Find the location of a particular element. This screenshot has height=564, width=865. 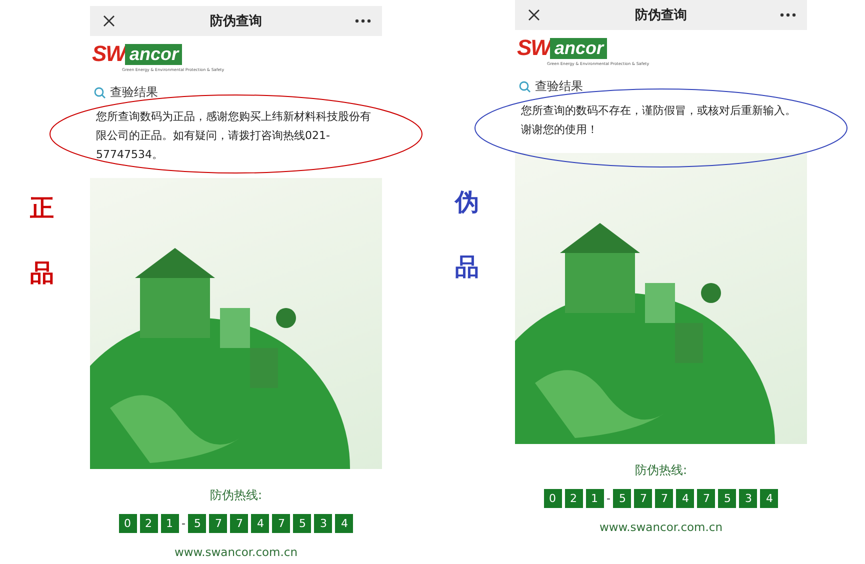

annotation-label: 正品 is located at coordinates (42, 240).